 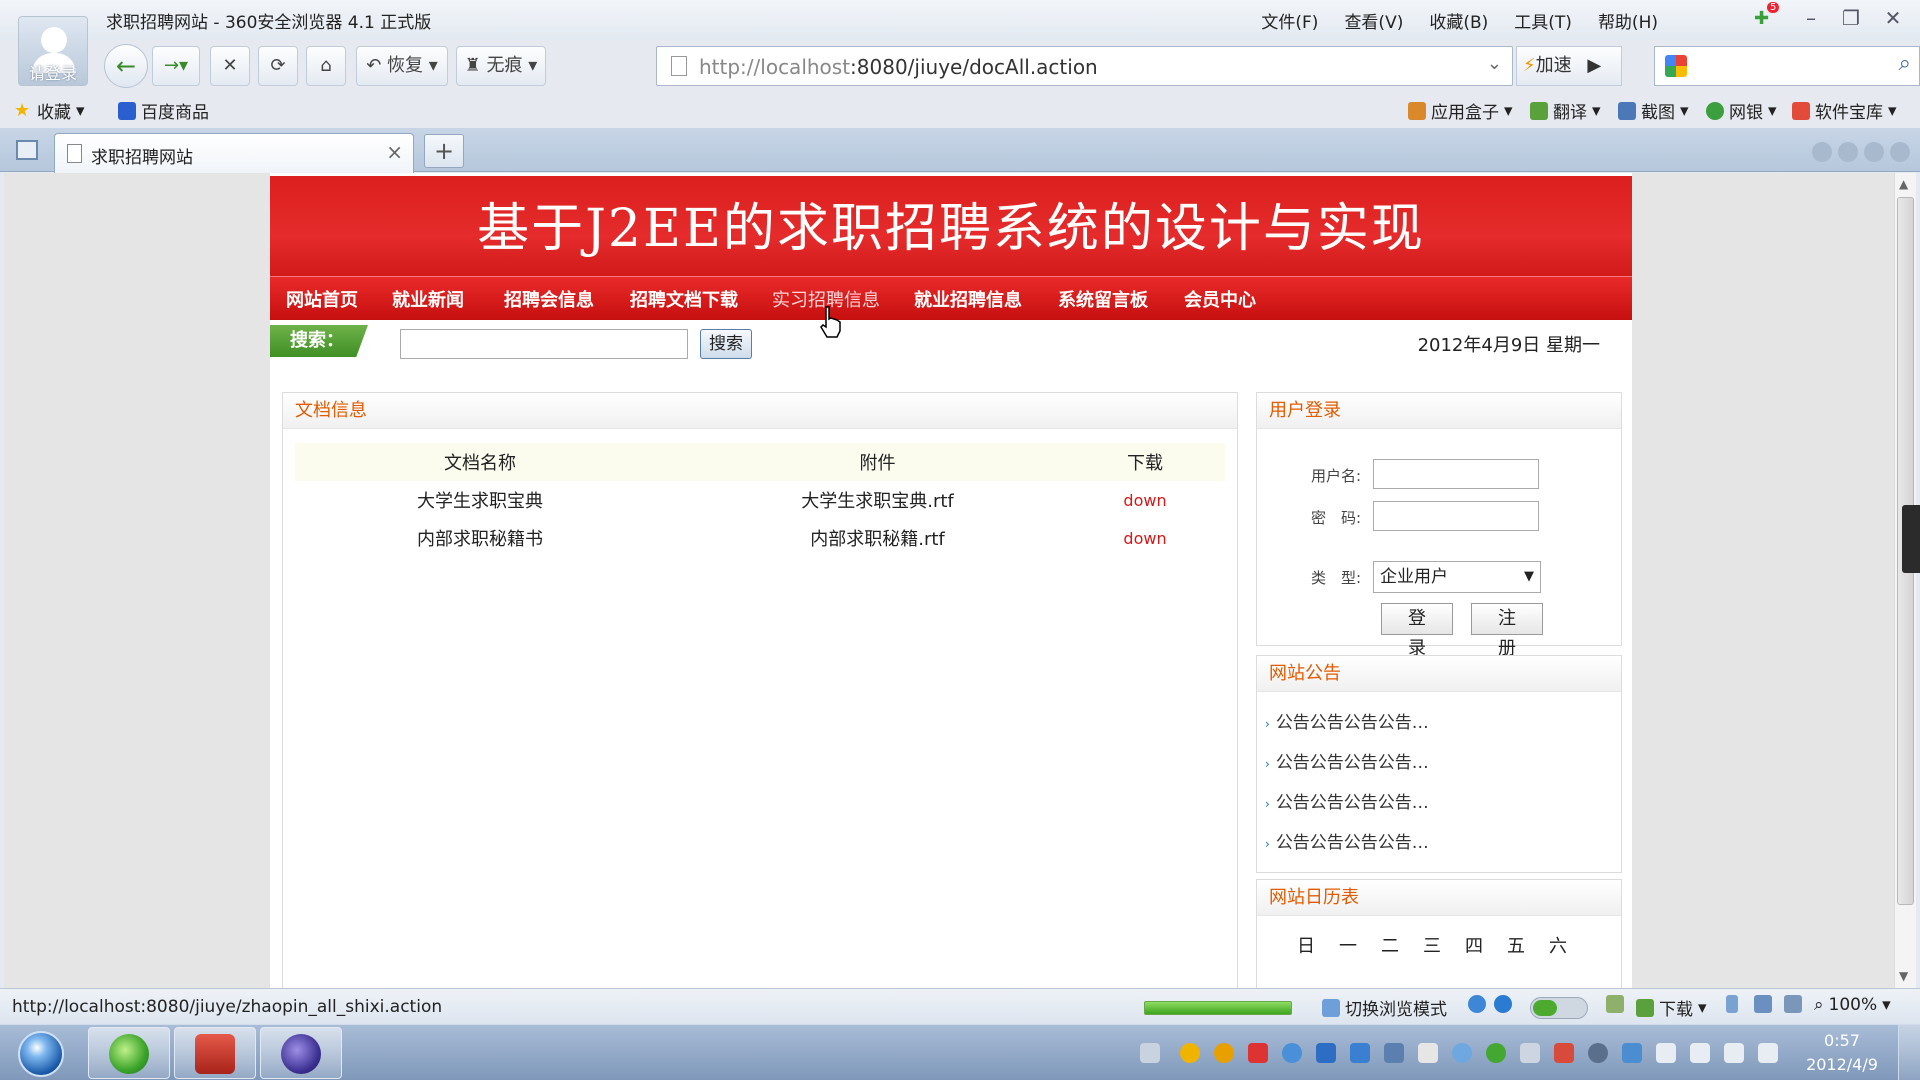 I want to click on tab-scroll-left-icon, so click(x=1822, y=152).